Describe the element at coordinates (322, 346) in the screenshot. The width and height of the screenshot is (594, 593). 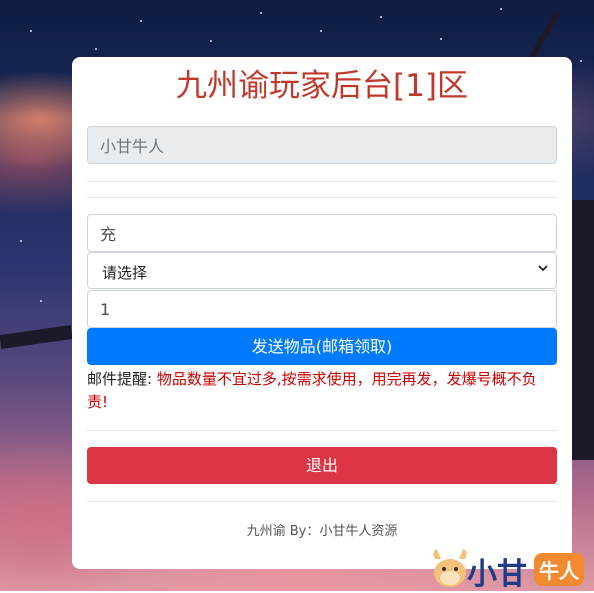
I see `send-item-button: 发送物品(邮箱领取)` at that location.